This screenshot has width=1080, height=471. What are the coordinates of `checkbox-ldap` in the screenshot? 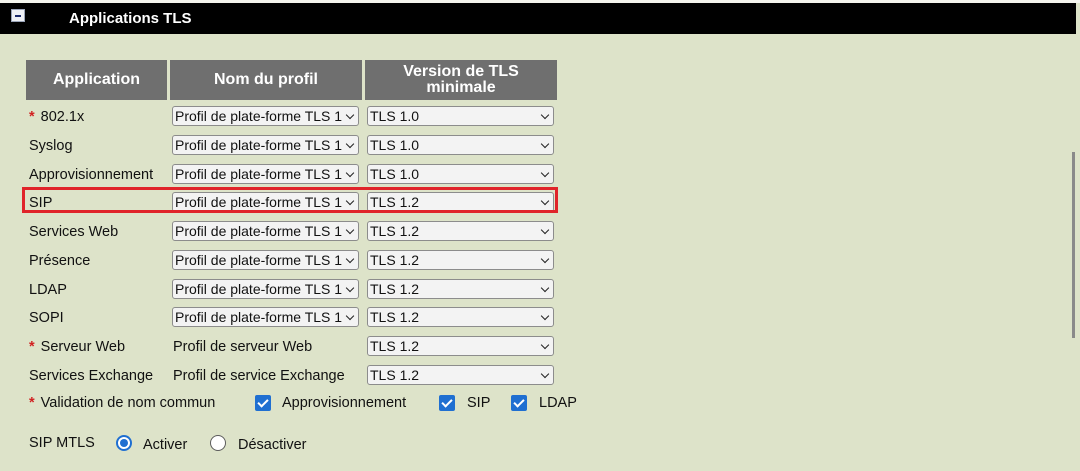 It's located at (519, 403).